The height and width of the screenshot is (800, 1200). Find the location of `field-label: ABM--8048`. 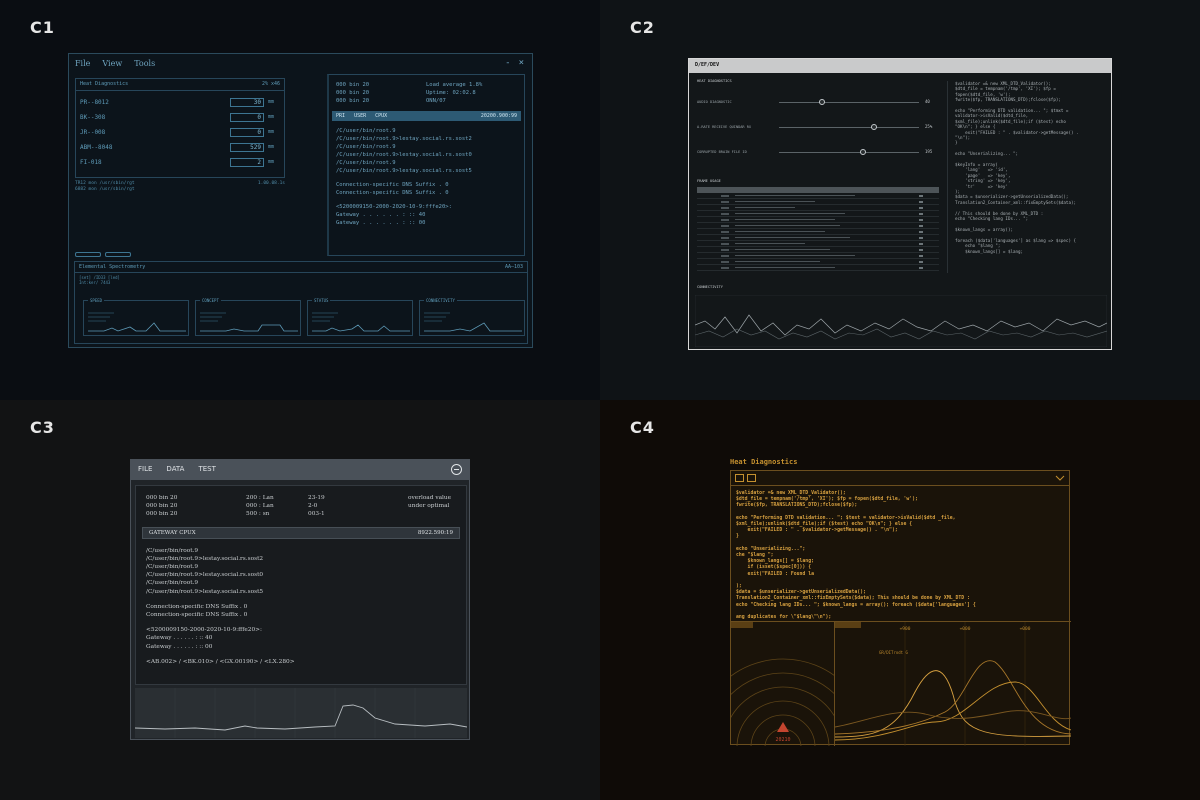

field-label: ABM--8048 is located at coordinates (96, 147).